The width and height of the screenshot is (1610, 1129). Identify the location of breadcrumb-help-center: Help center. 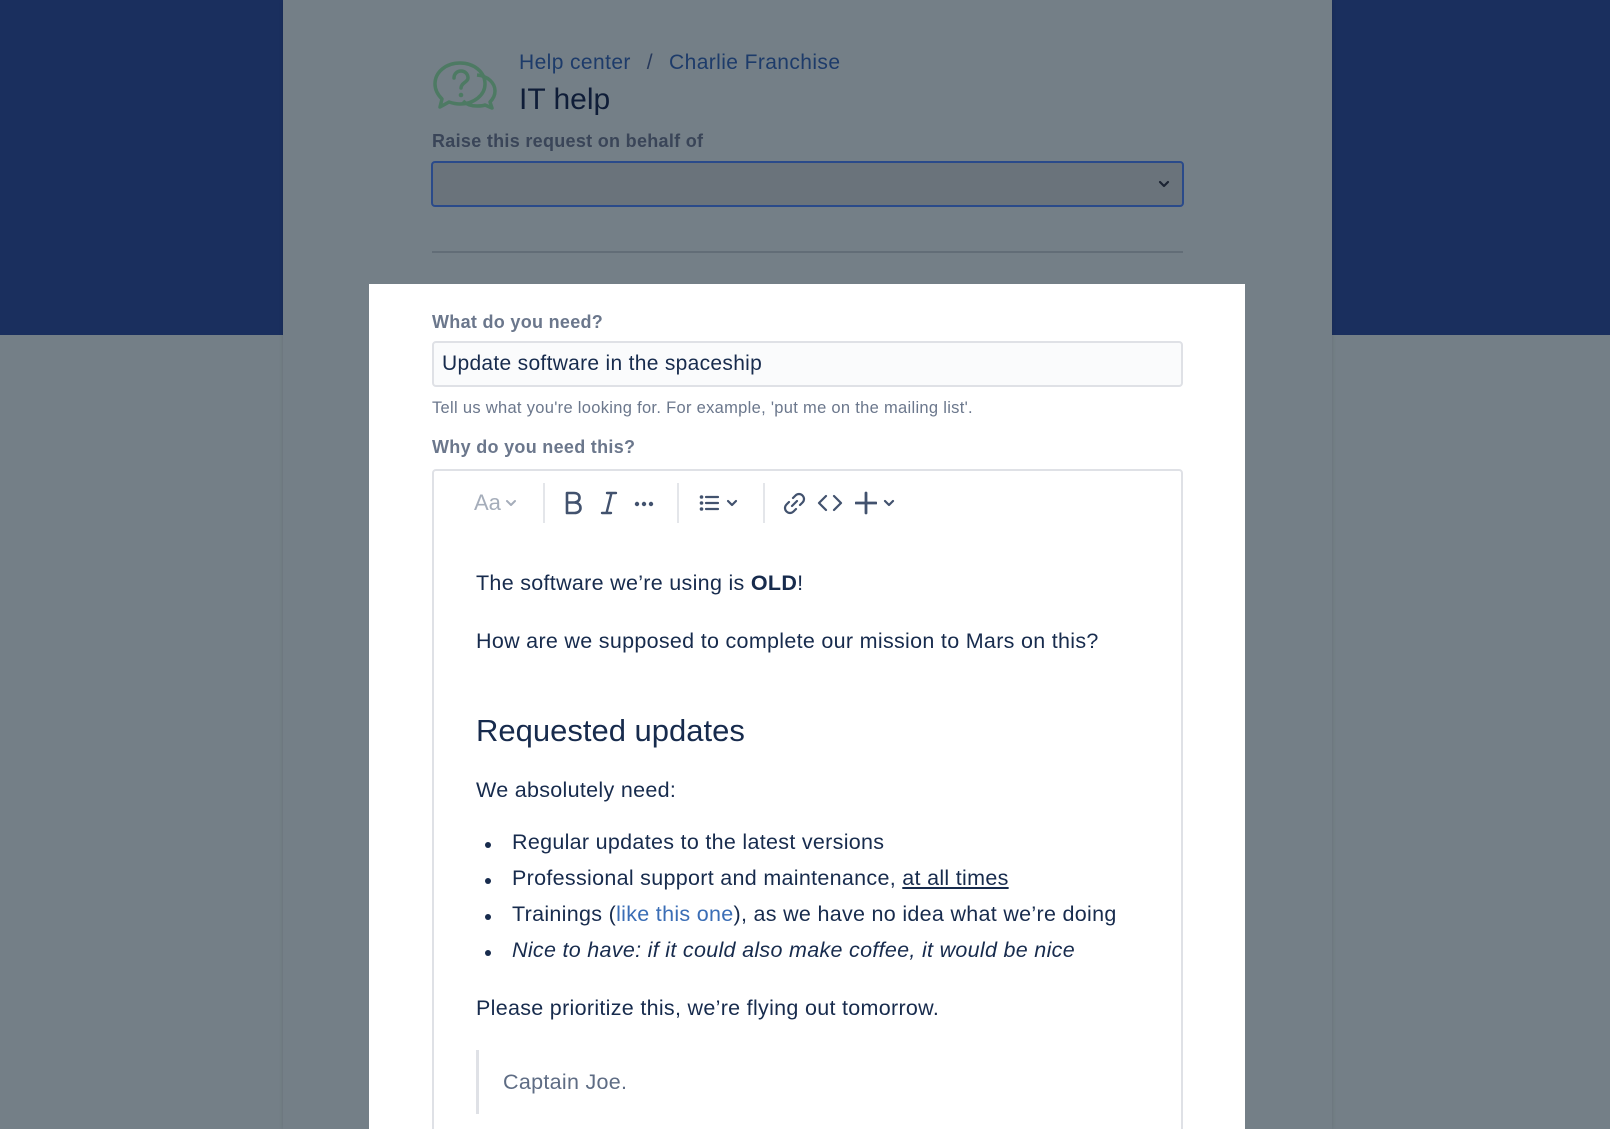
(575, 63).